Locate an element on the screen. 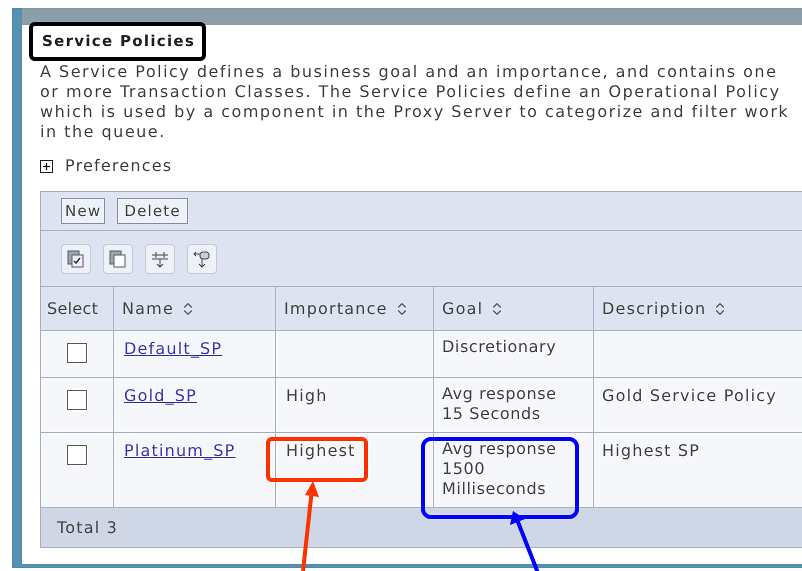 This screenshot has height=571, width=802. pages-icon is located at coordinates (118, 258).